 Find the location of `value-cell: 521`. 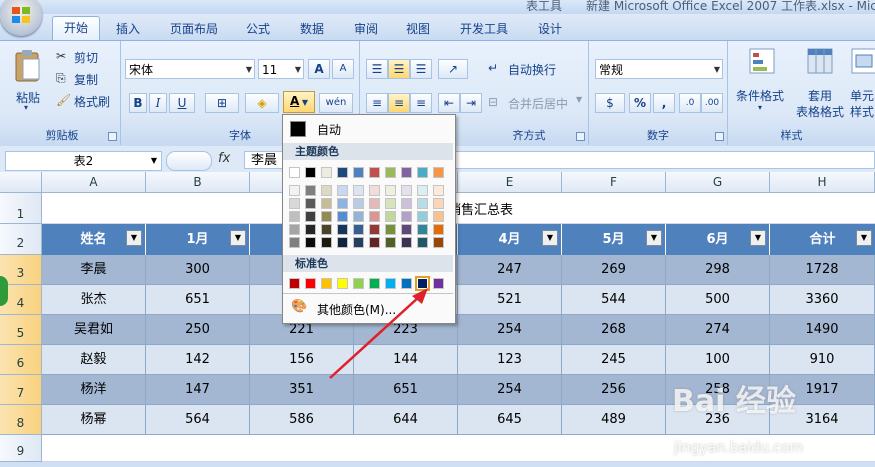

value-cell: 521 is located at coordinates (510, 300).